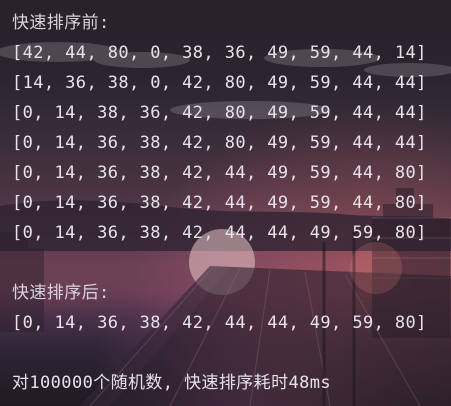  I want to click on sort-step-line: [14, 36, 38, 0, 42, 80, 49, 59, 44, 44], so click(219, 83).